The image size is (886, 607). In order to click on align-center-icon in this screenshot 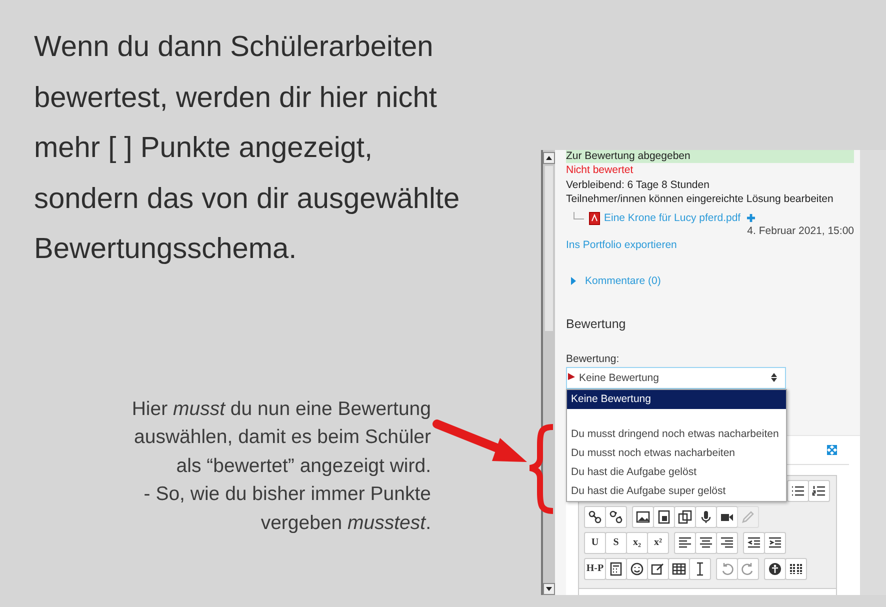, I will do `click(706, 543)`.